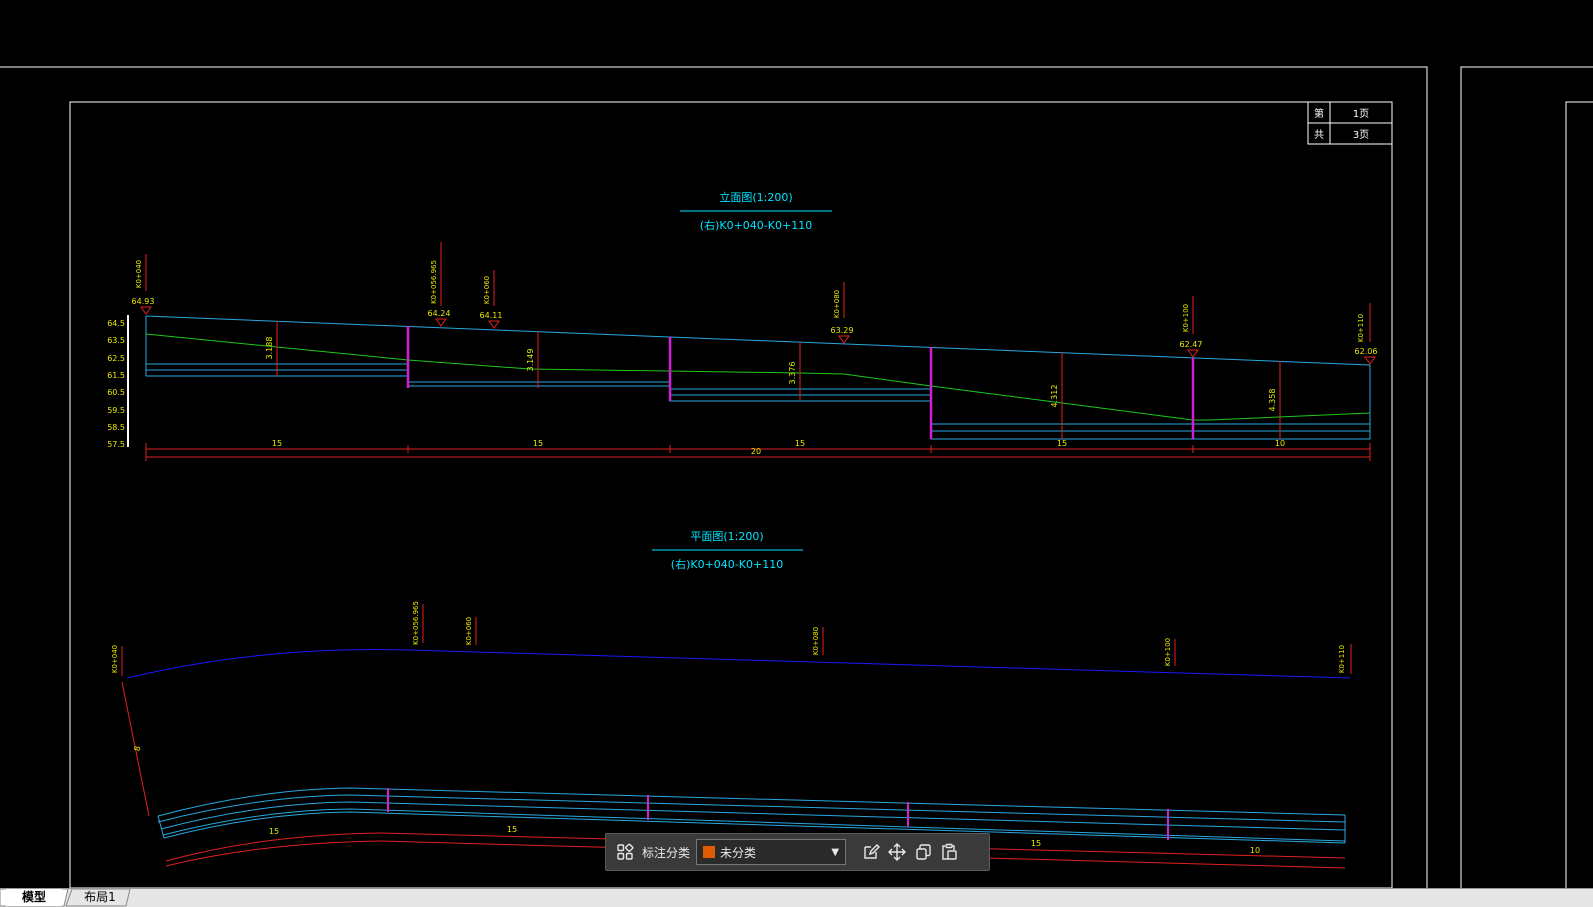 This screenshot has height=907, width=1593. What do you see at coordinates (923, 852) in the screenshot?
I see `copy-icon` at bounding box center [923, 852].